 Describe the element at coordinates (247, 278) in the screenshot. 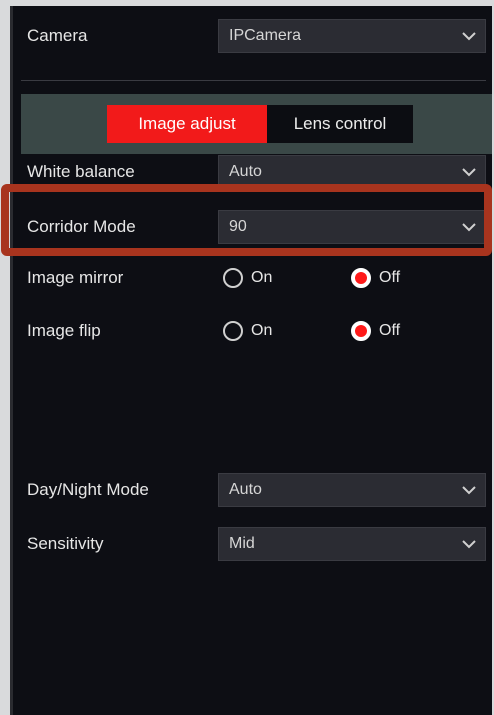

I see `image-mirror-on-radio: On` at that location.